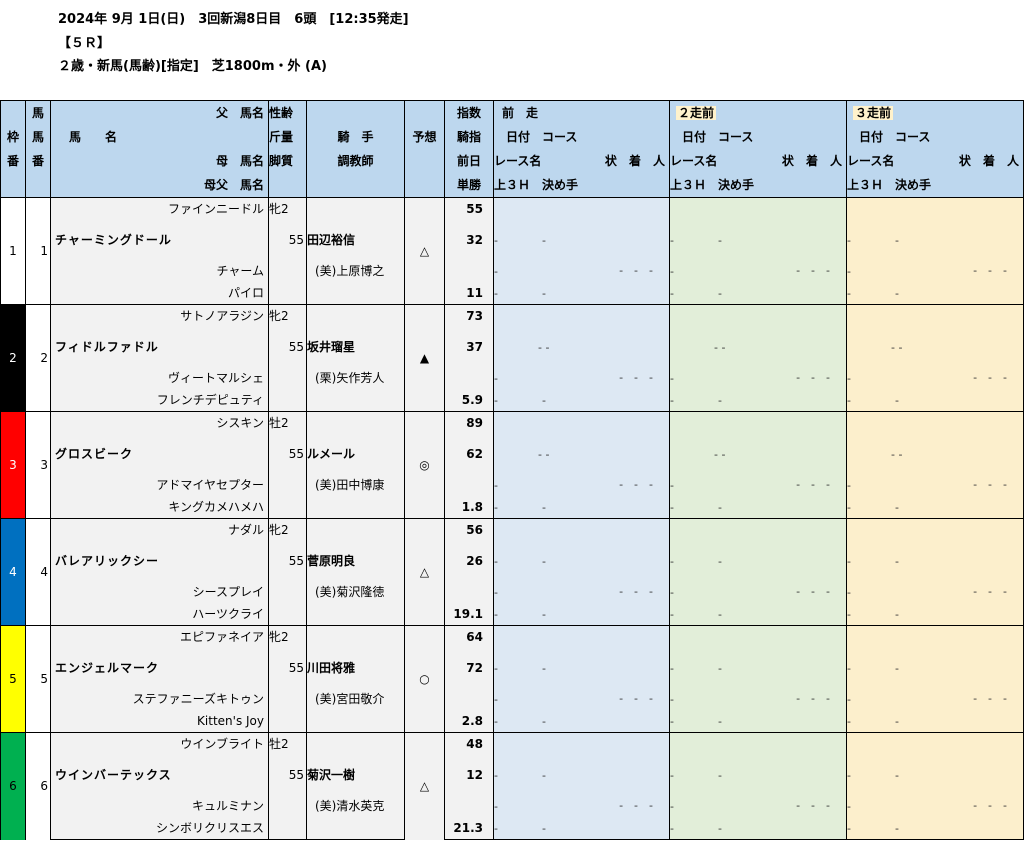 This screenshot has height=867, width=1024. Describe the element at coordinates (13, 185) in the screenshot. I see `col-header-blank-a` at that location.